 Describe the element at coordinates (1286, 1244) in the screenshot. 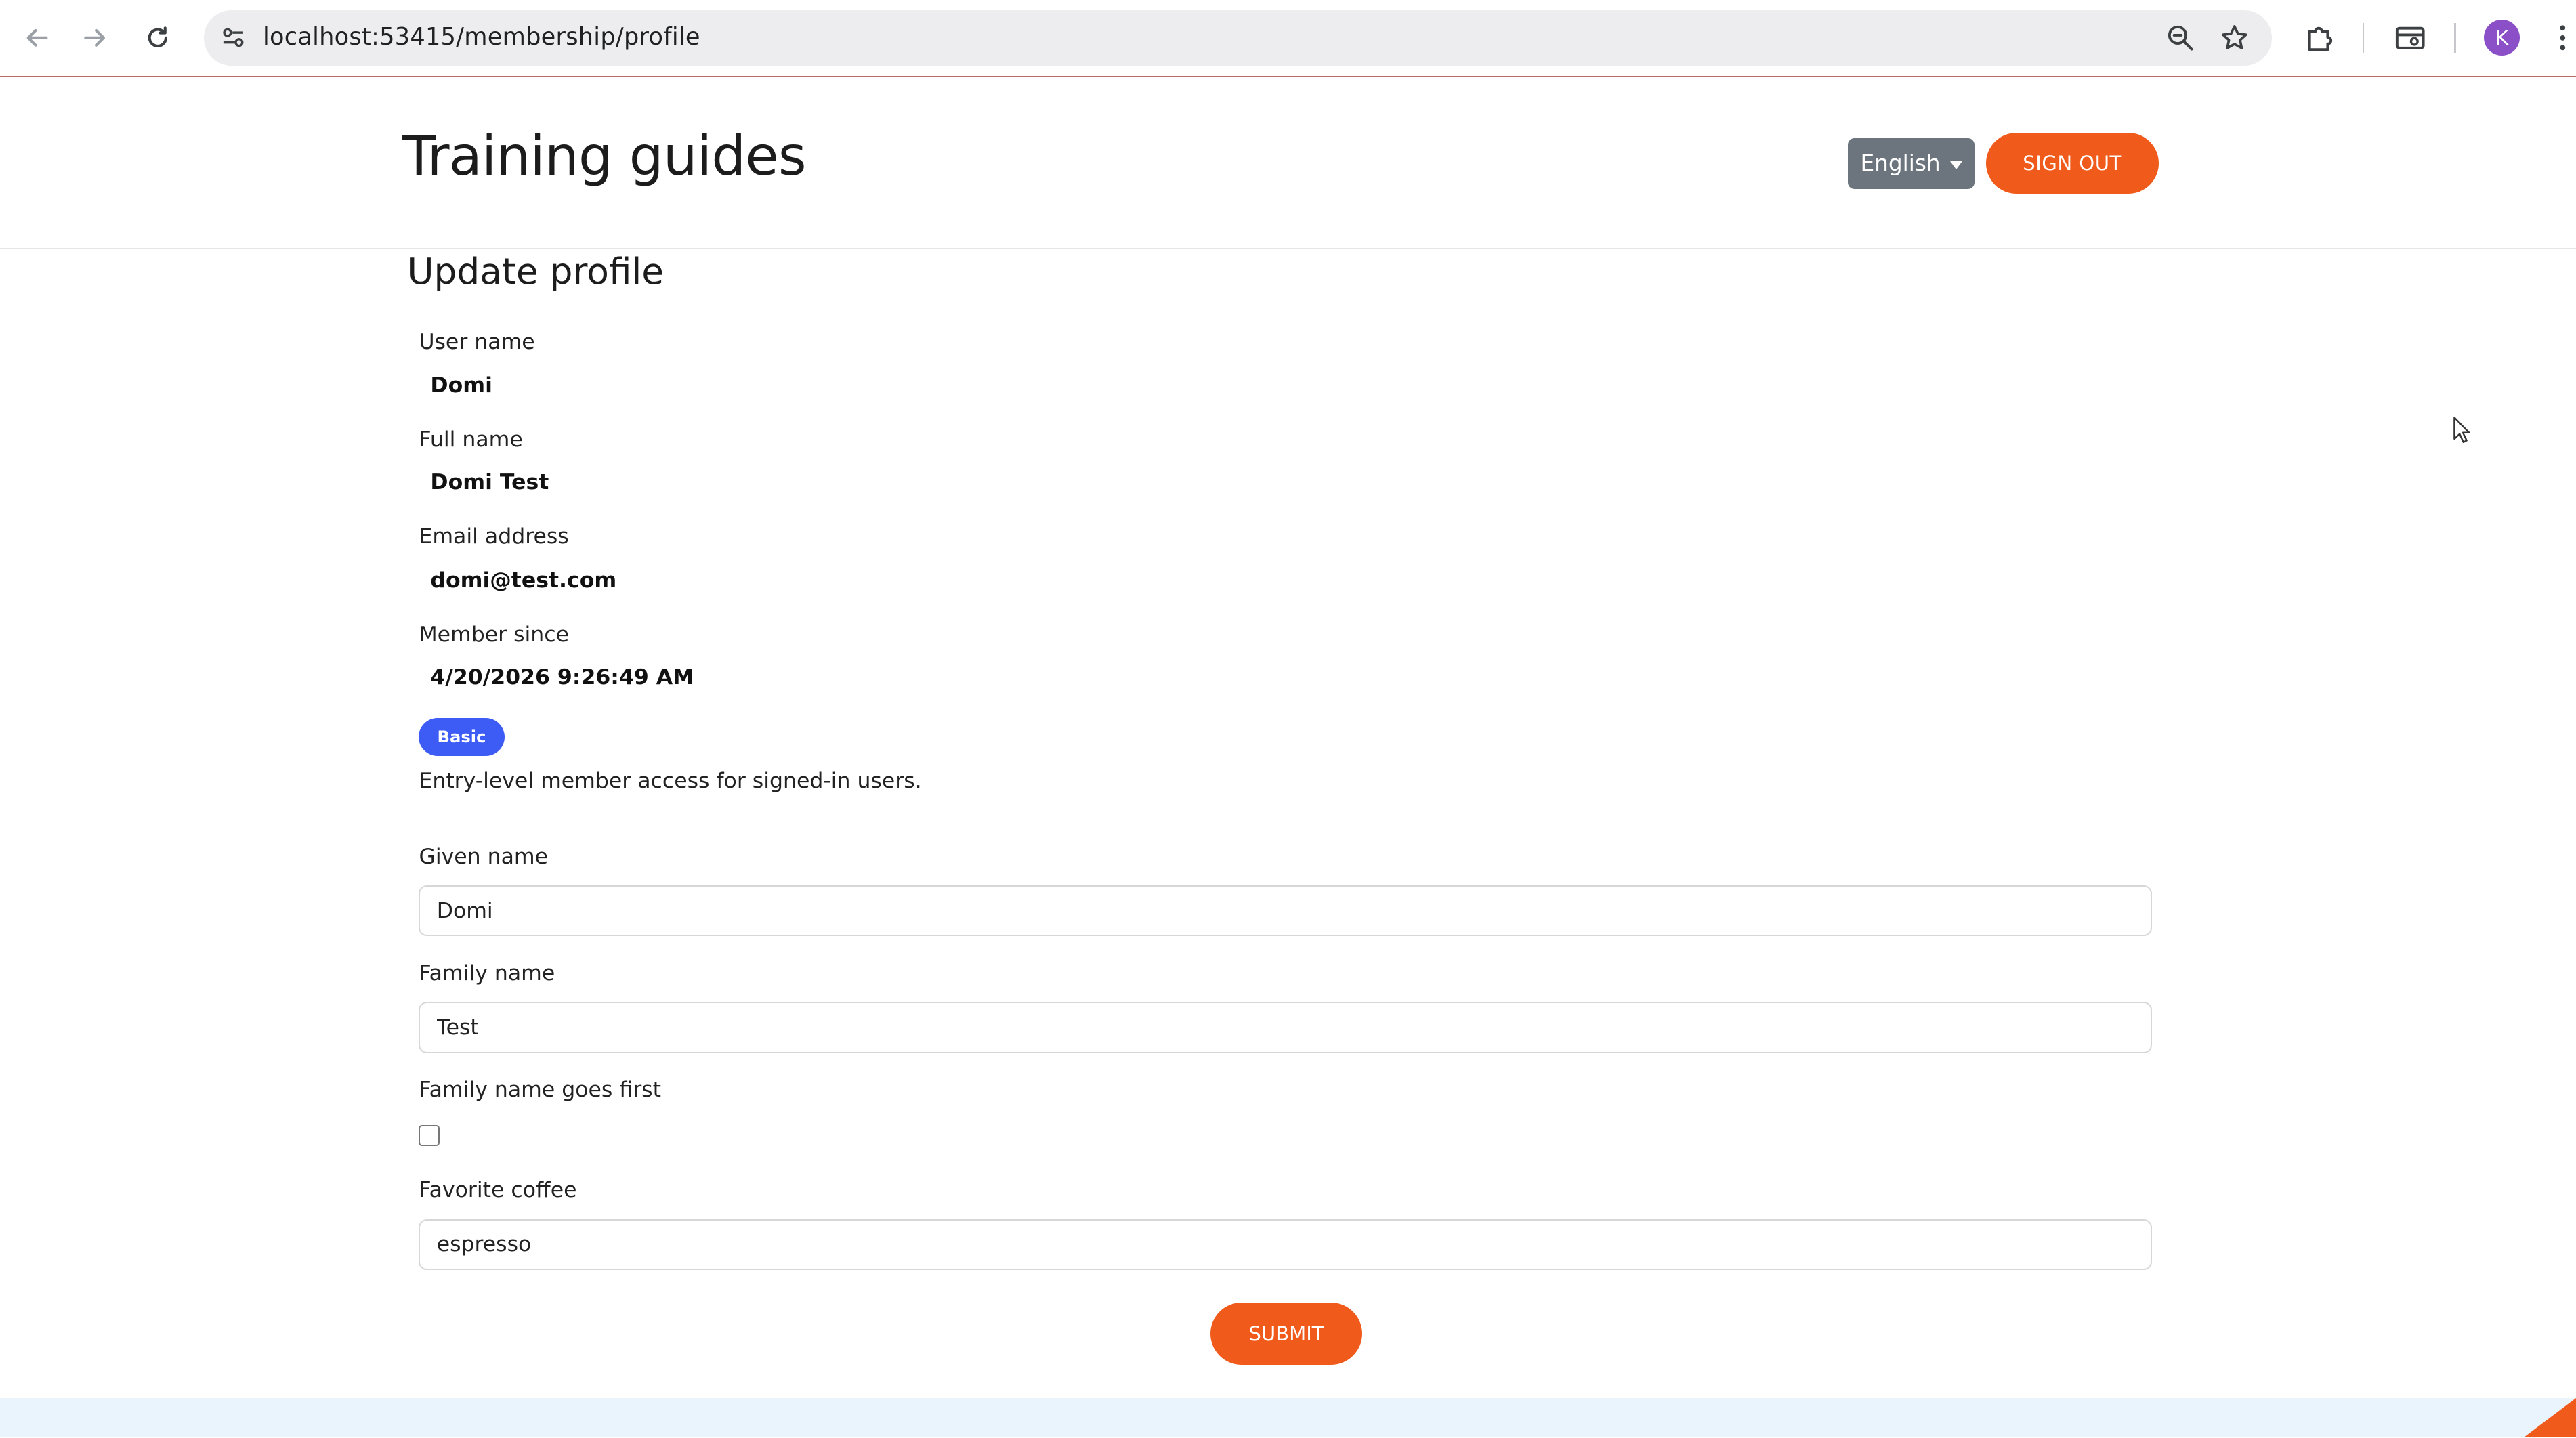

I see `favorite-coffee-input` at that location.